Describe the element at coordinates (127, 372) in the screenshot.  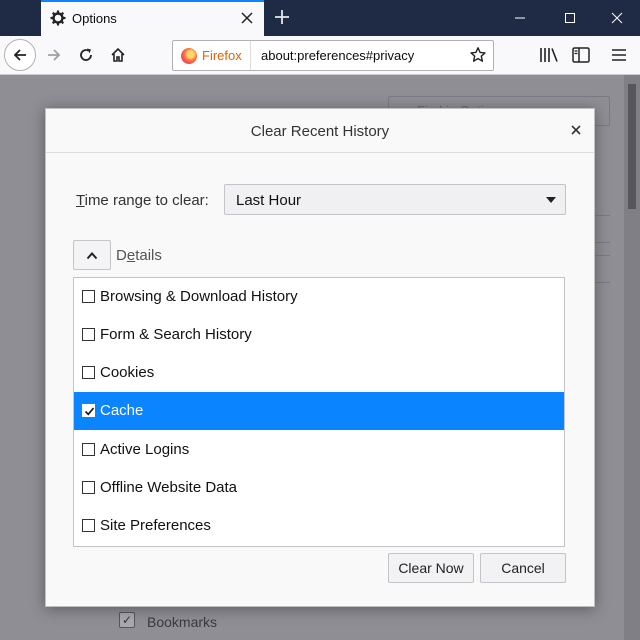
I see `item-label: Cookies` at that location.